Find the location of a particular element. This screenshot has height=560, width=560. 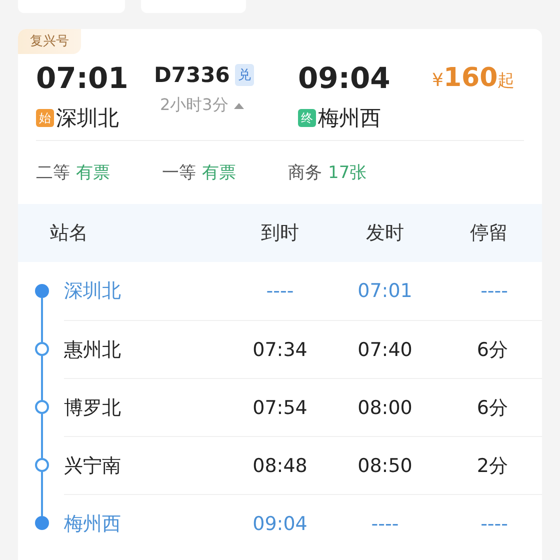

seat-class: 商务 is located at coordinates (305, 173).